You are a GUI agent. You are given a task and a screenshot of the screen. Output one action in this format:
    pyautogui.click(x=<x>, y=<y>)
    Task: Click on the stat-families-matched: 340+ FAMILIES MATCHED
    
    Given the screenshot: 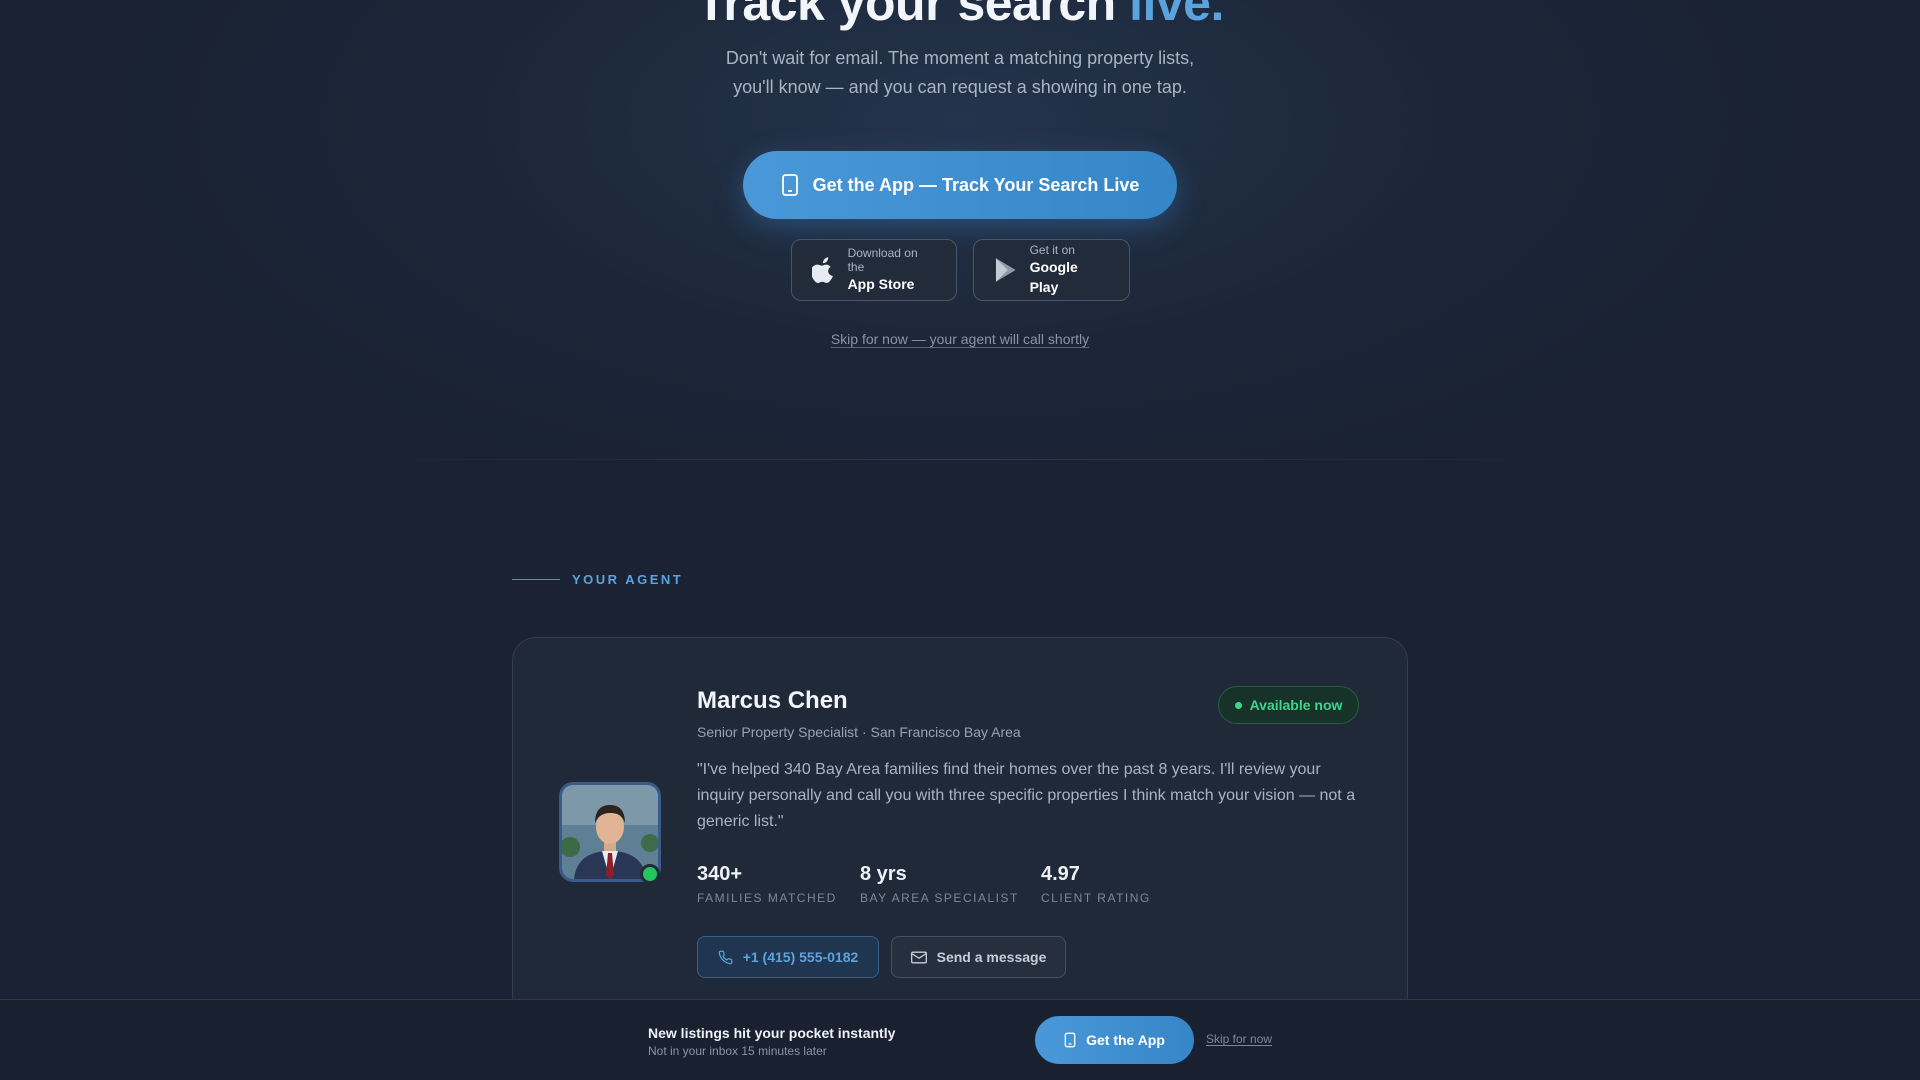 What is the action you would take?
    pyautogui.click(x=767, y=883)
    